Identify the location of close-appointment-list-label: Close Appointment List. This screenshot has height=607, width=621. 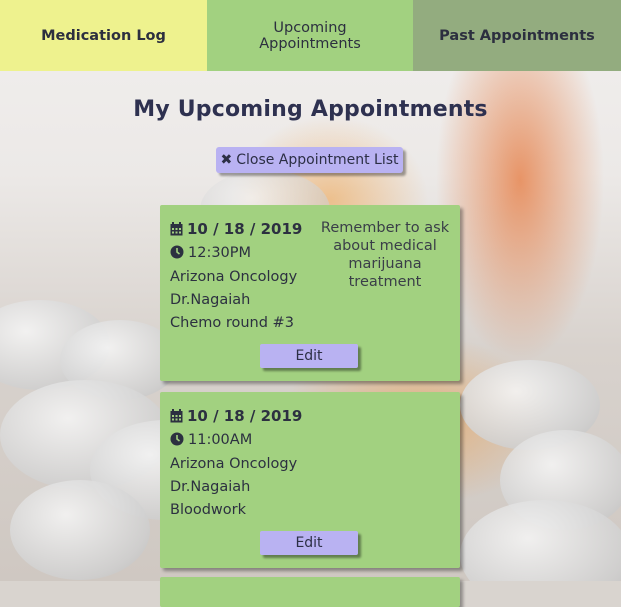
(317, 160).